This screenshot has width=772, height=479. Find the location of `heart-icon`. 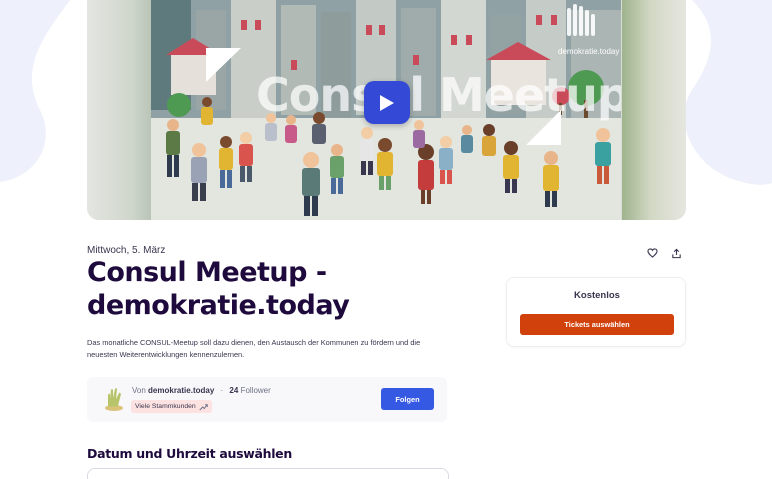

heart-icon is located at coordinates (652, 253).